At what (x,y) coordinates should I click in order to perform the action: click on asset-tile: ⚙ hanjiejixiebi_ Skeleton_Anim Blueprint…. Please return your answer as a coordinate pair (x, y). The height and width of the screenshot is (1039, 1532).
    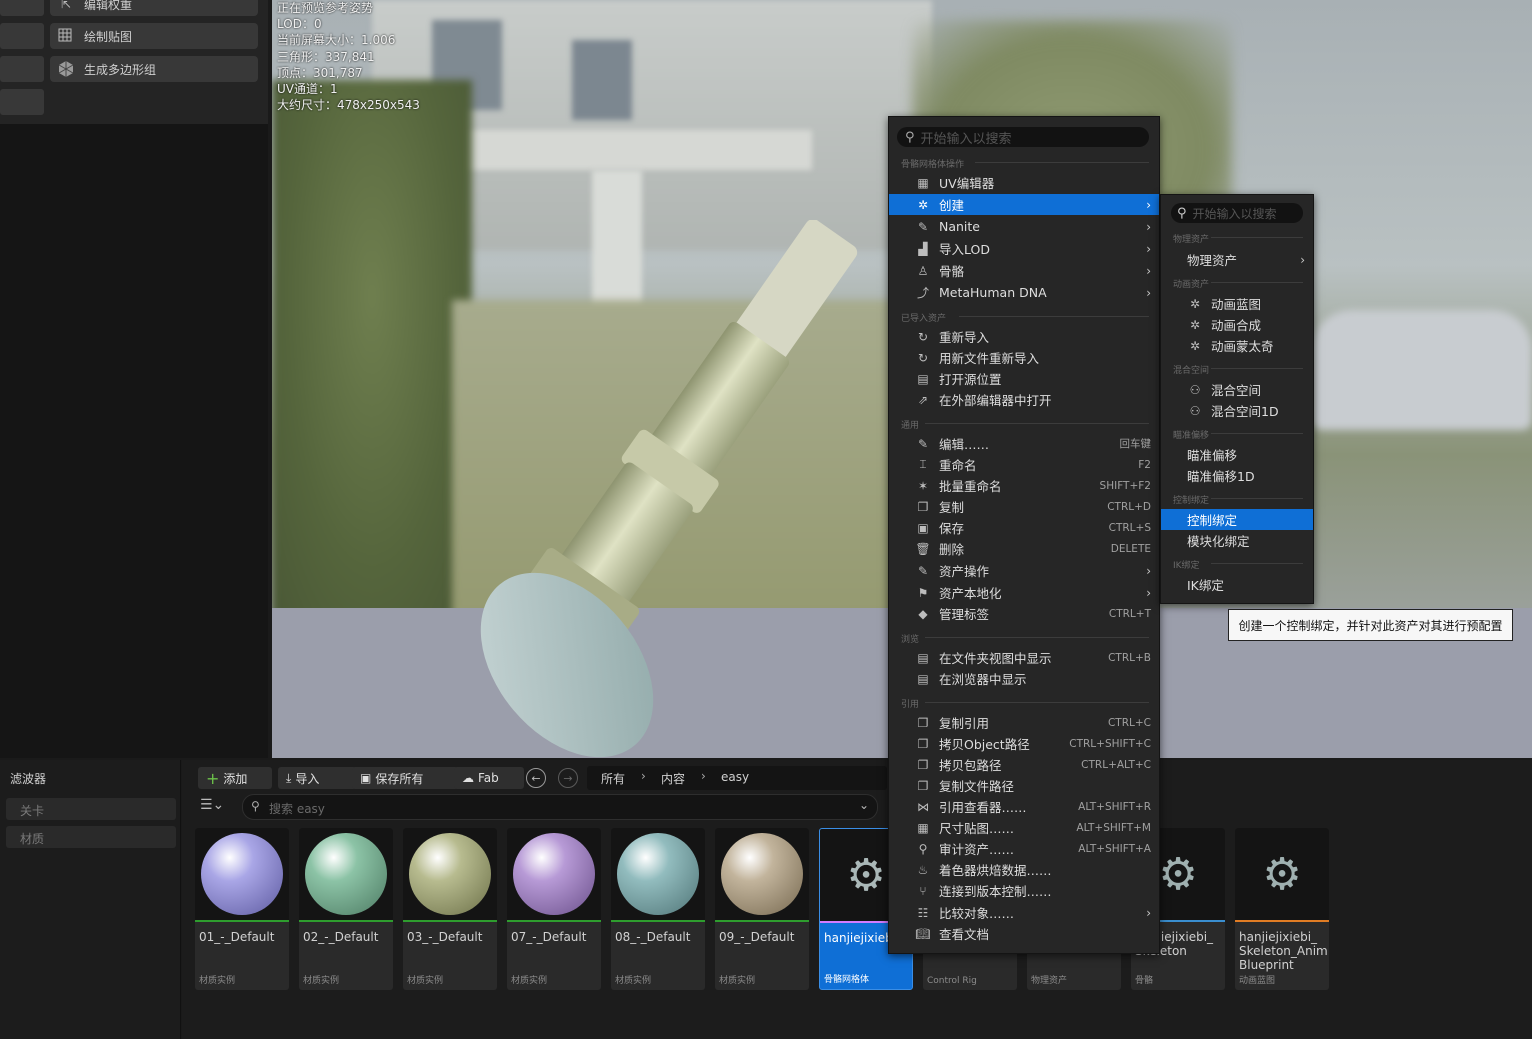
    Looking at the image, I should click on (1282, 909).